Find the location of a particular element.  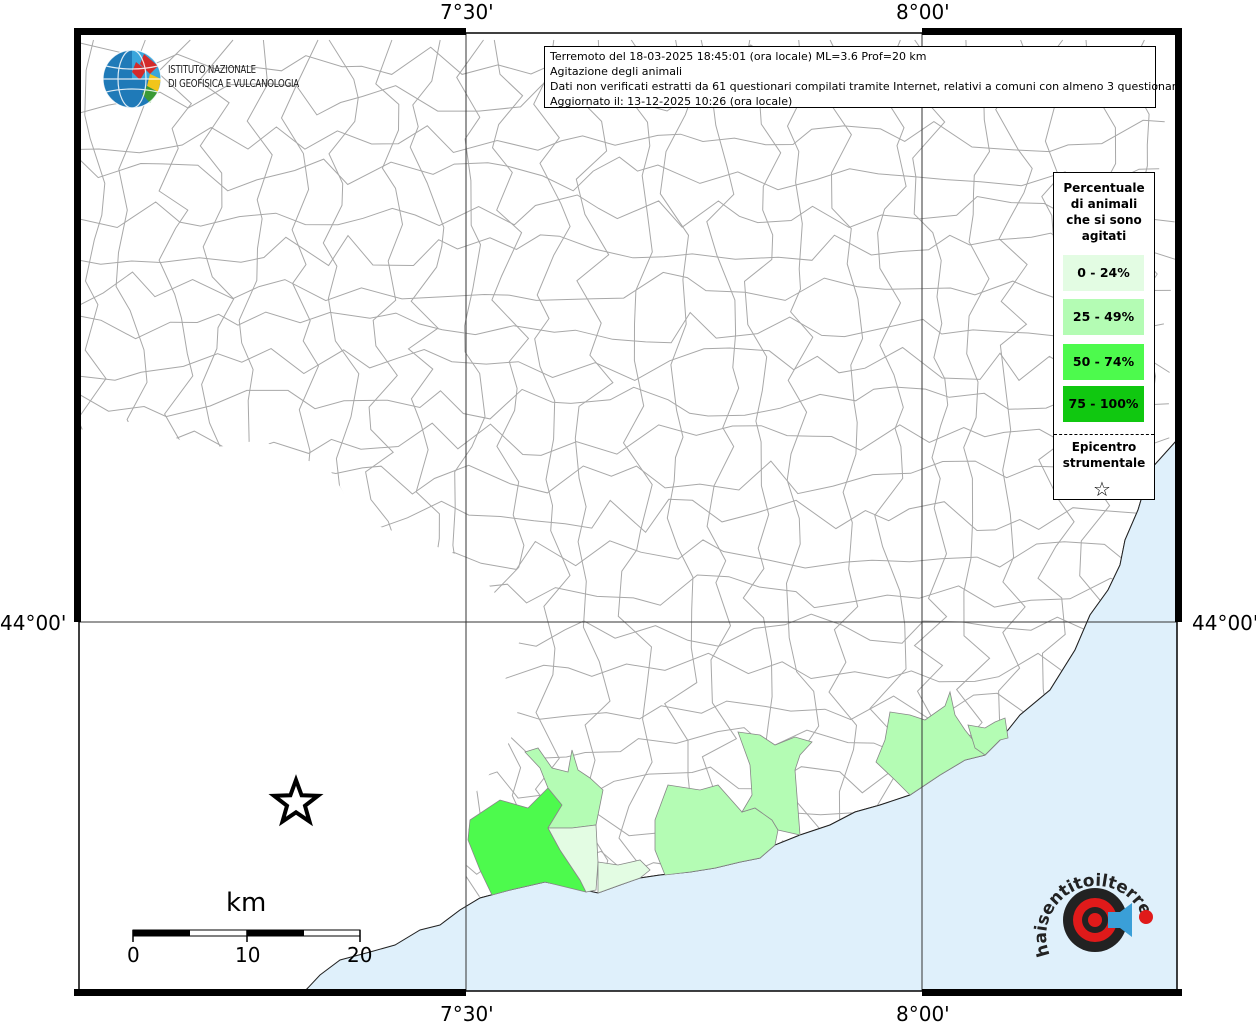

legend-title-line: Percentuale is located at coordinates (1104, 188).